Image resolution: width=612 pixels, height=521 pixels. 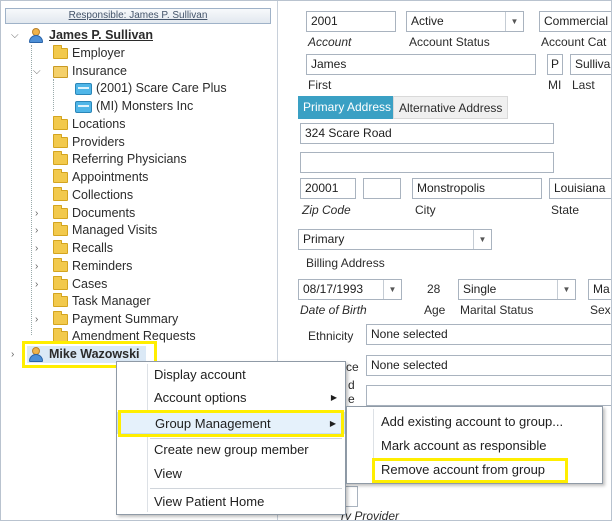 I want to click on tree-item-collections: Collections, so click(x=93, y=195).